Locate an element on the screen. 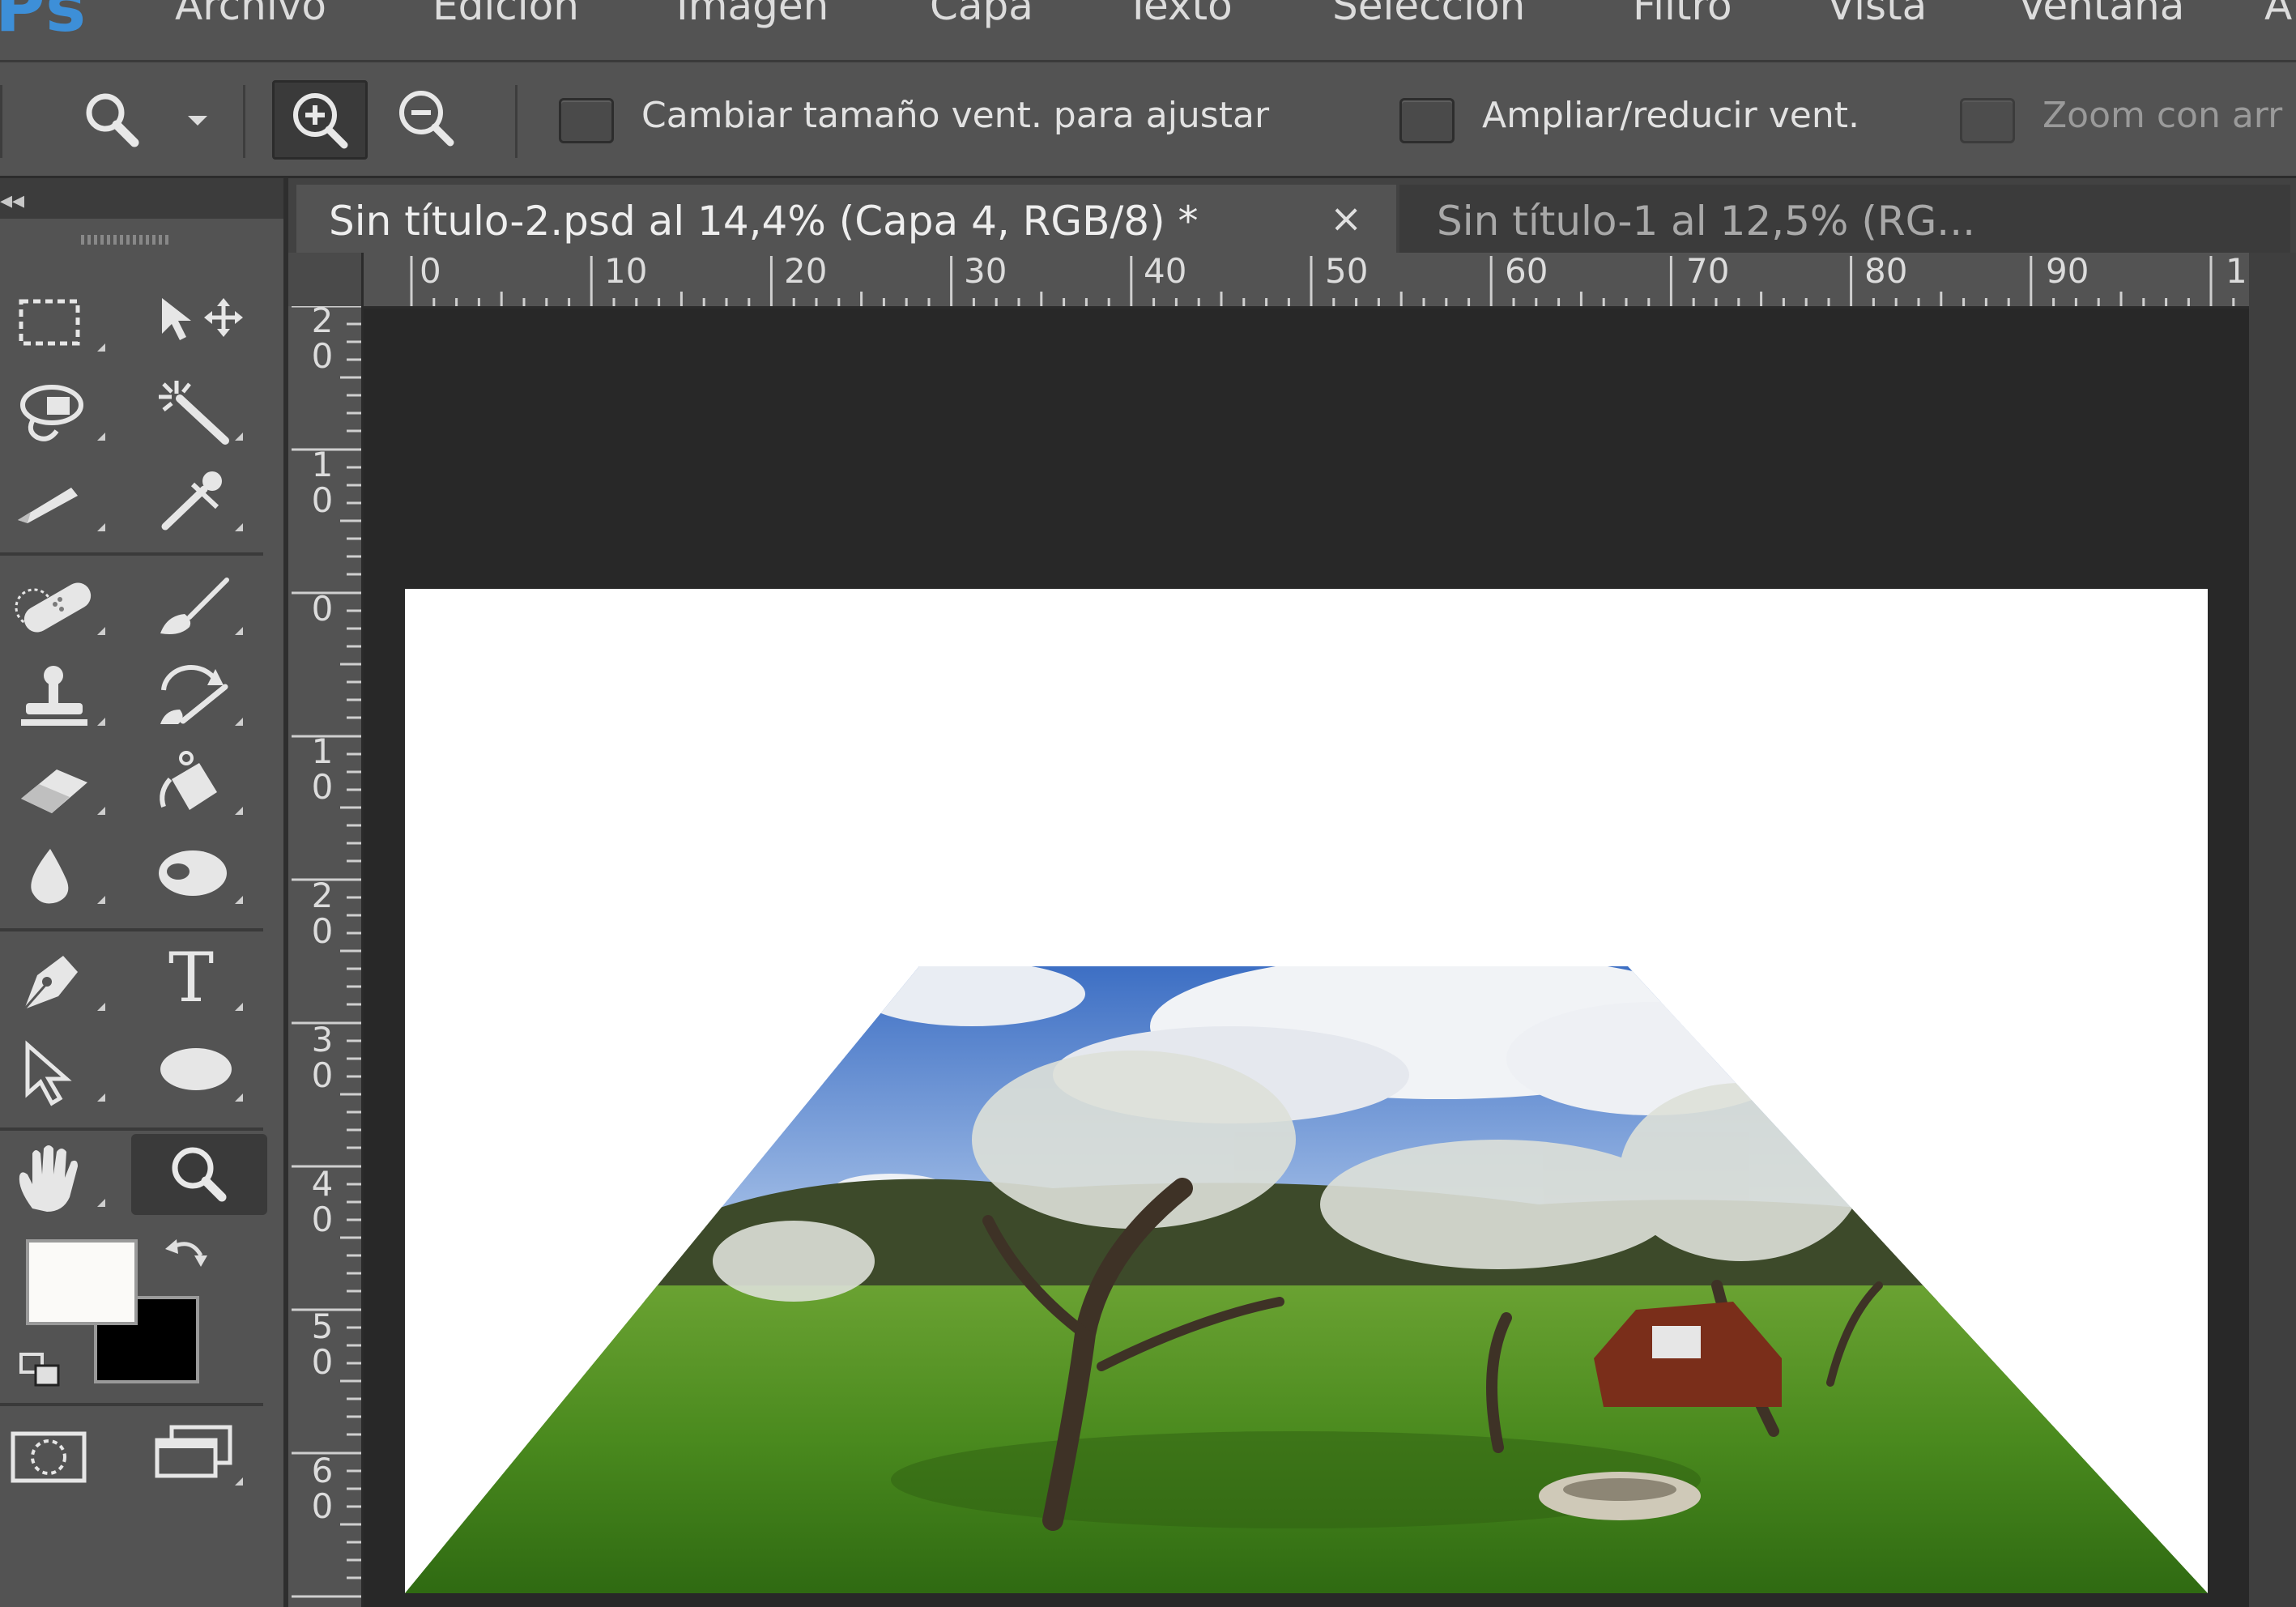 This screenshot has height=1607, width=2296. ruler-label: 1 is located at coordinates (2237, 271).